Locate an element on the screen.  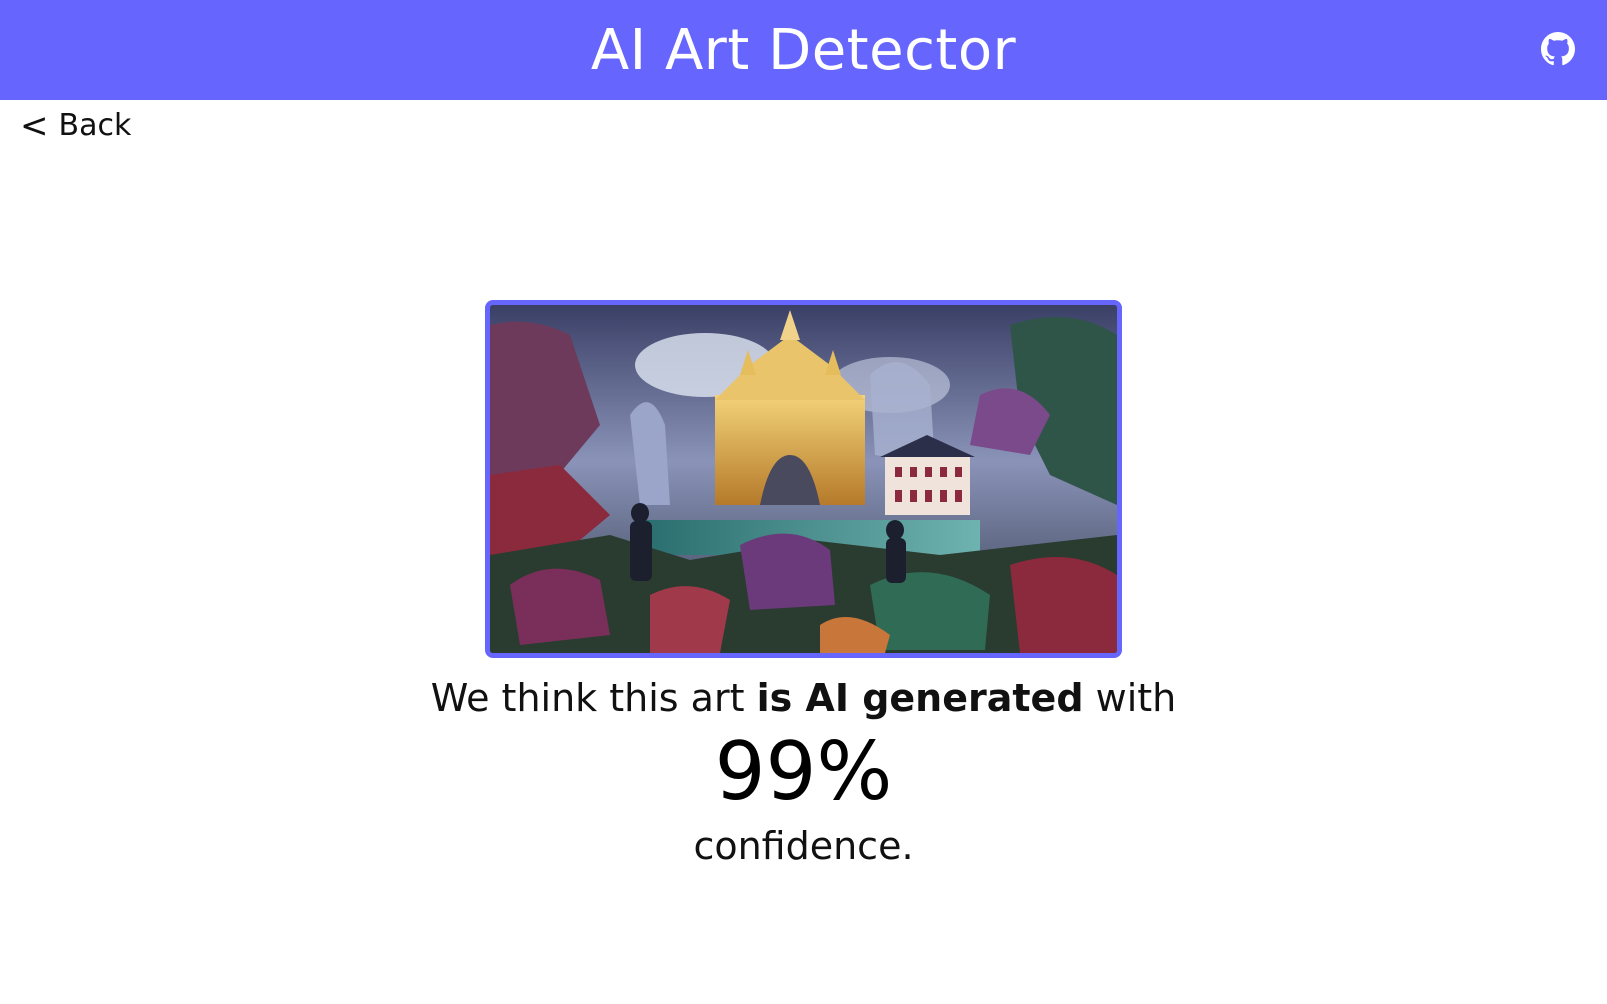
confidence-label: confidence. is located at coordinates (803, 846).